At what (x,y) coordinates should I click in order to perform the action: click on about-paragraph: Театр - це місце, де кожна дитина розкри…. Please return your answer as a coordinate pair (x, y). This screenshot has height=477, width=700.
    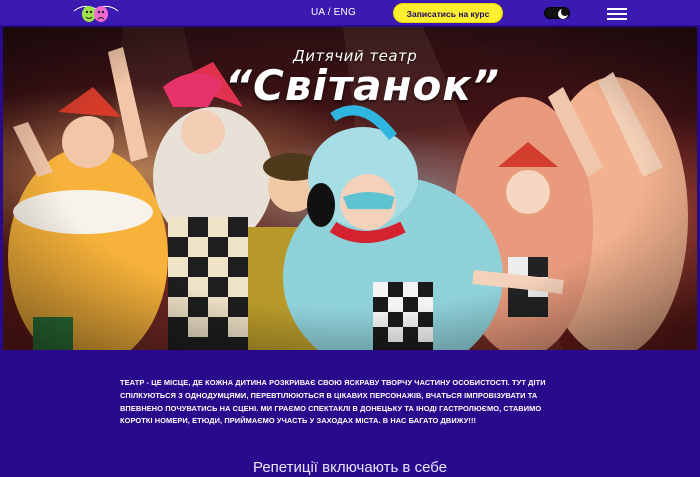
    Looking at the image, I should click on (333, 402).